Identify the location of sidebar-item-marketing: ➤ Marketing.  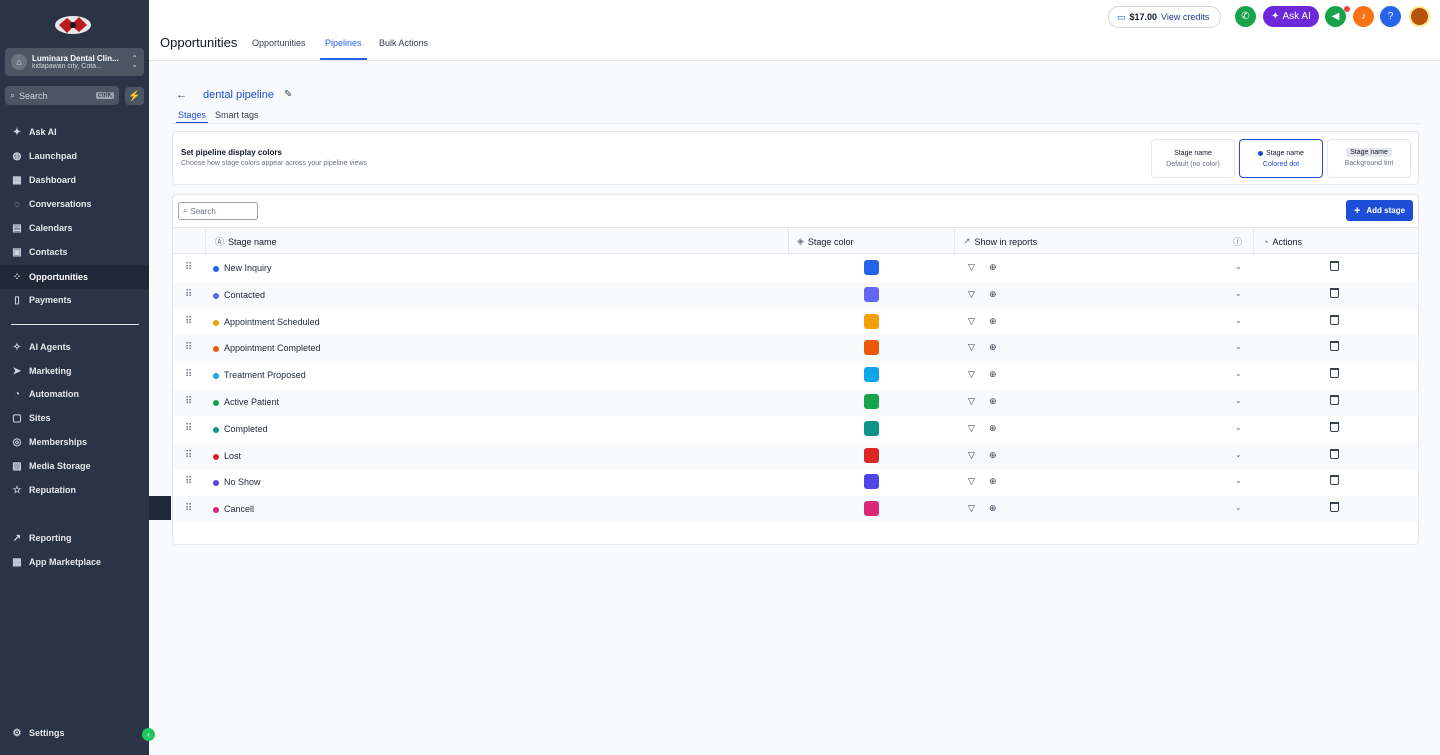
(74, 371).